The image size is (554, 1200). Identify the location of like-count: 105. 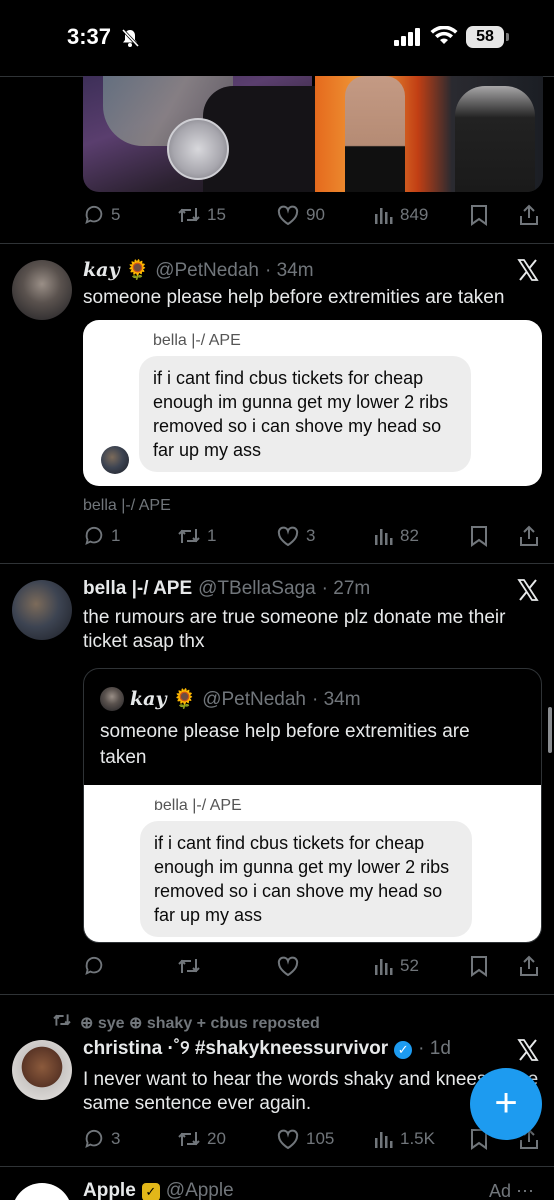
(320, 1138).